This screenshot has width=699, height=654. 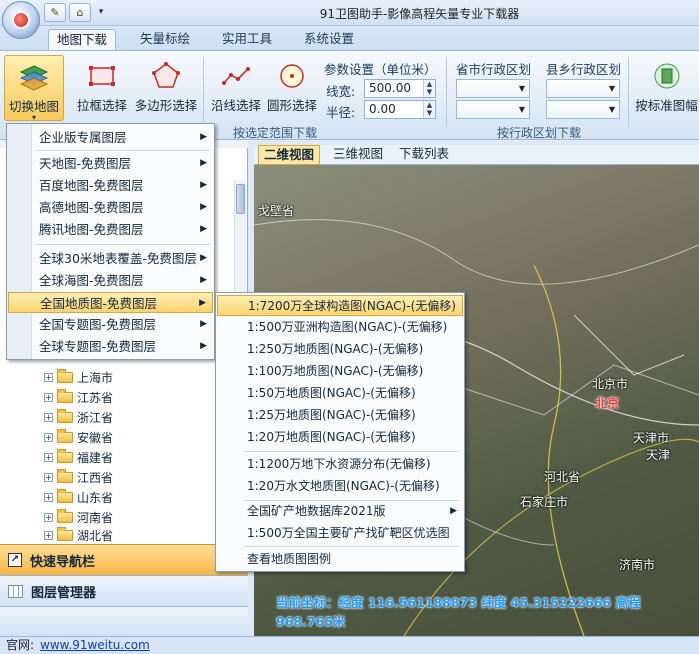 I want to click on submenu-item: 1:500万全国主要矿产找矿靶区优选图, so click(x=340, y=533).